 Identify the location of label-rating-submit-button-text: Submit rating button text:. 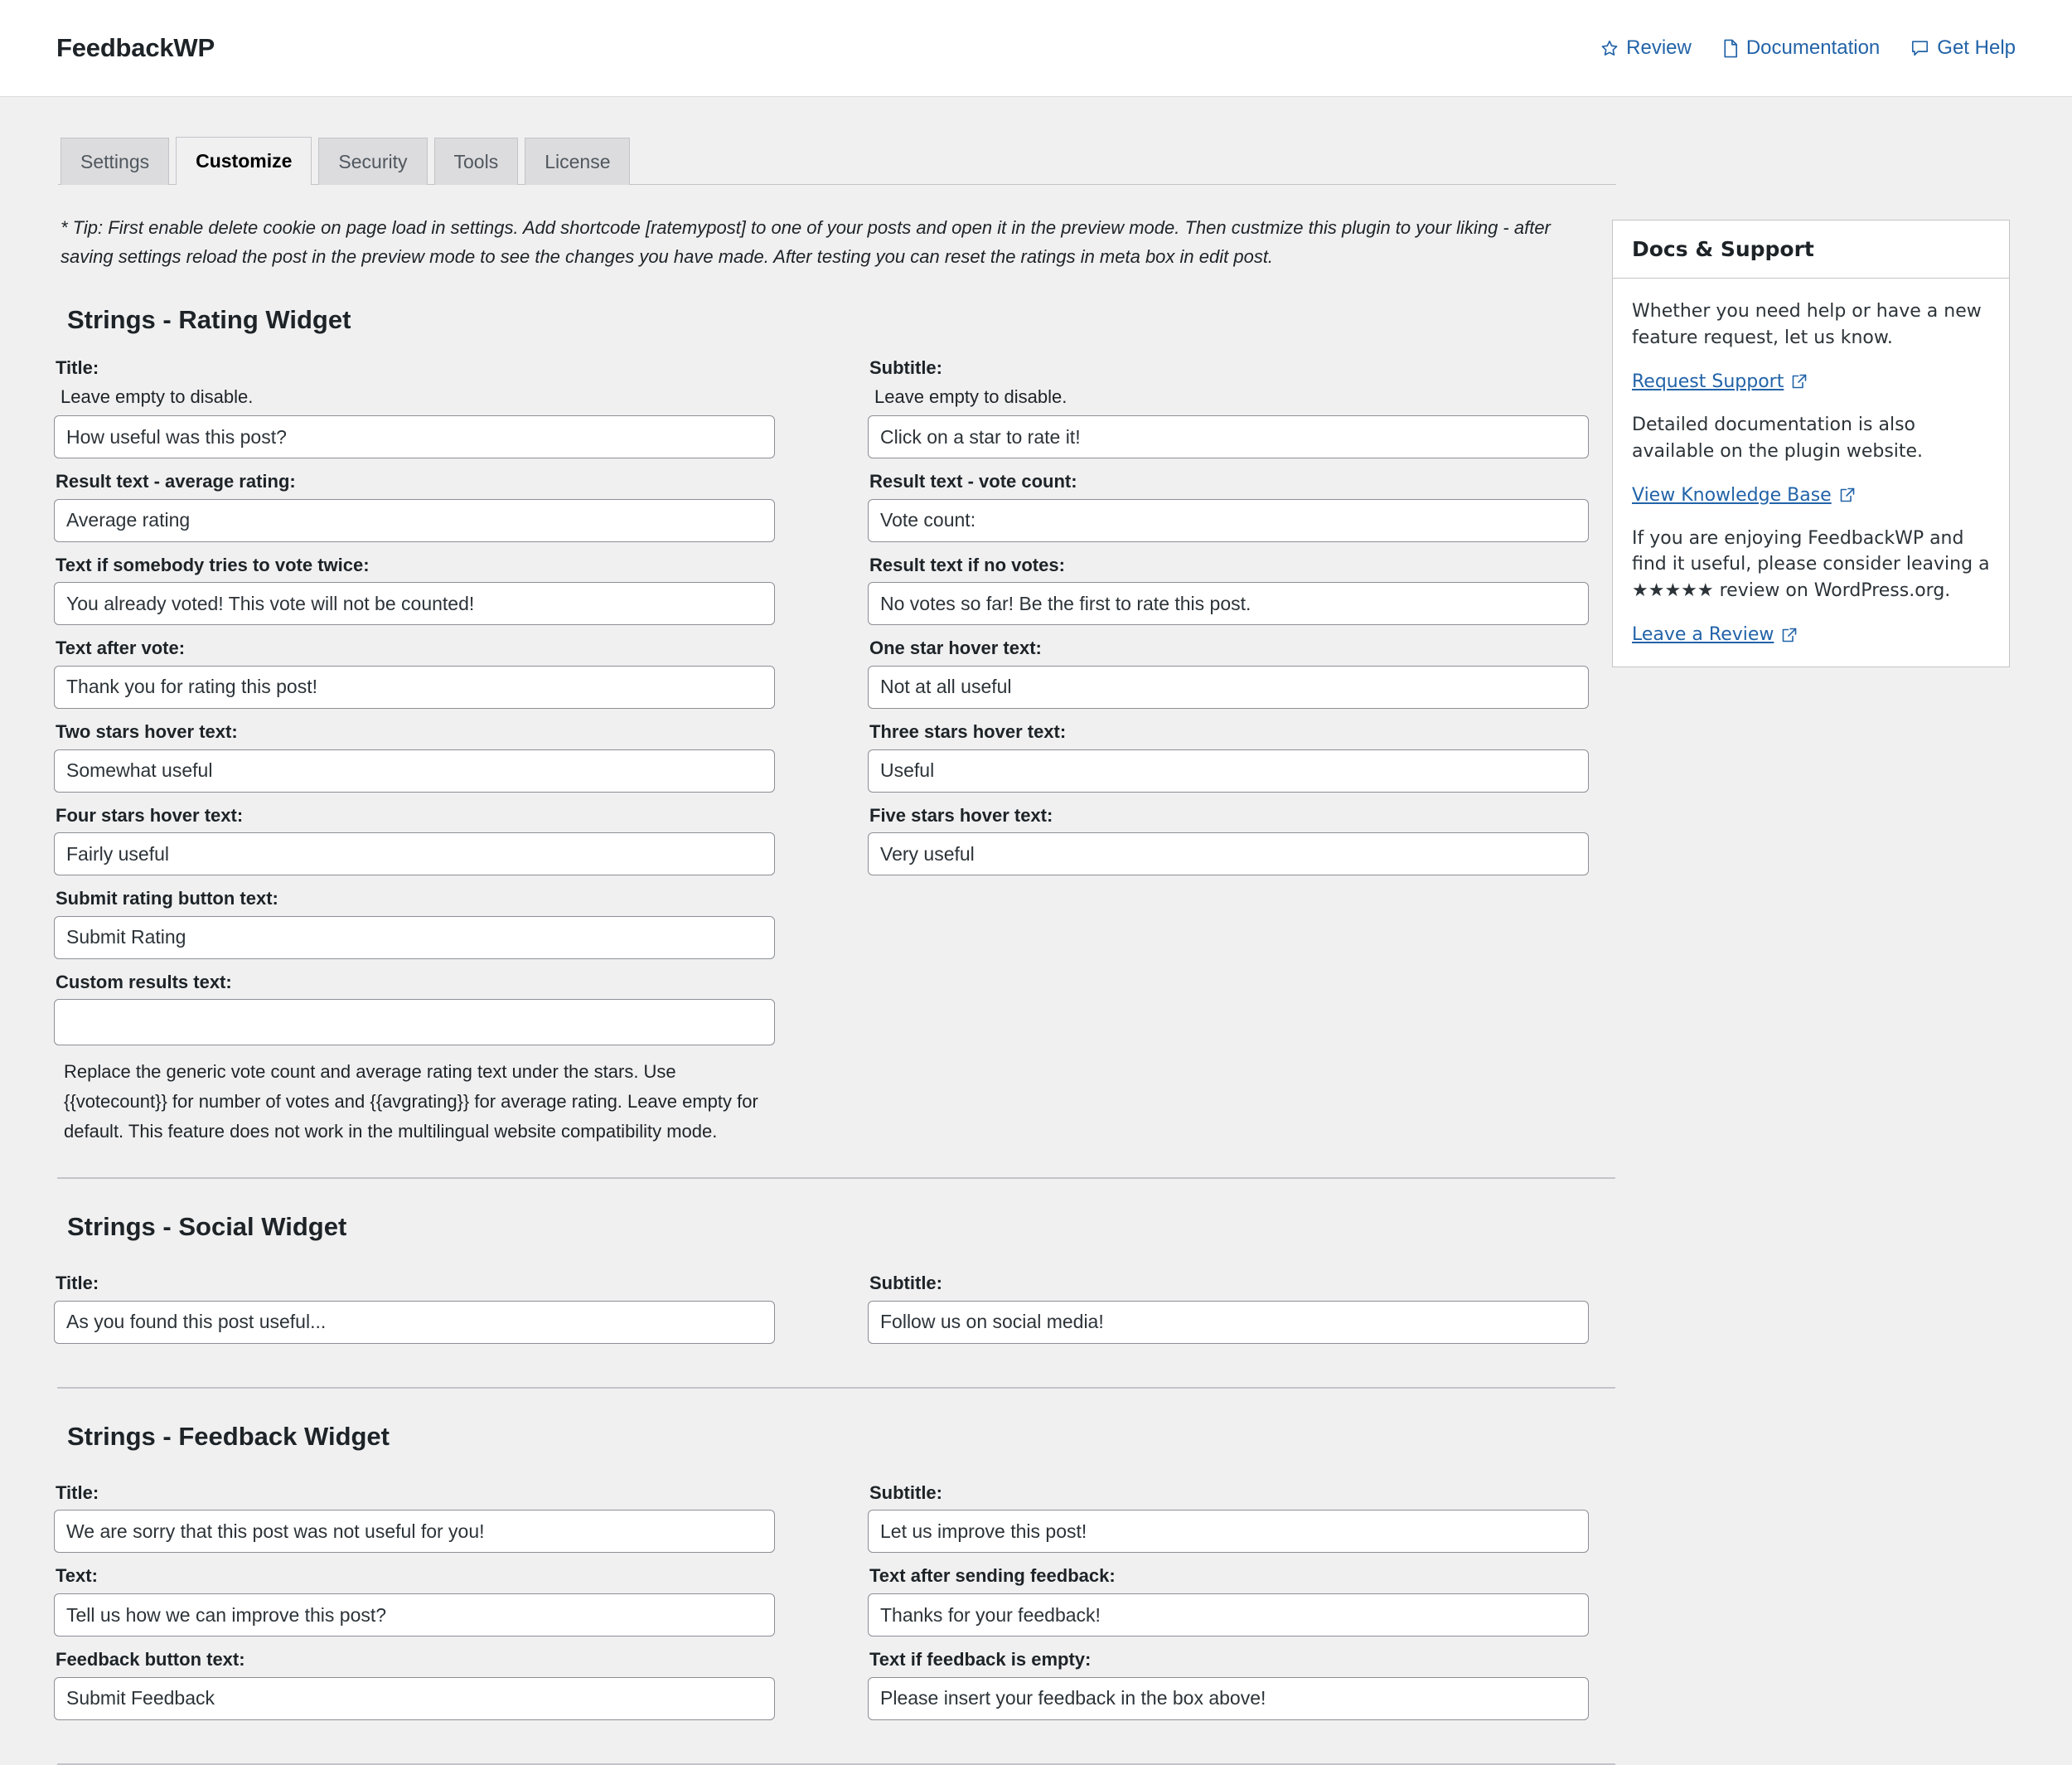
(167, 898).